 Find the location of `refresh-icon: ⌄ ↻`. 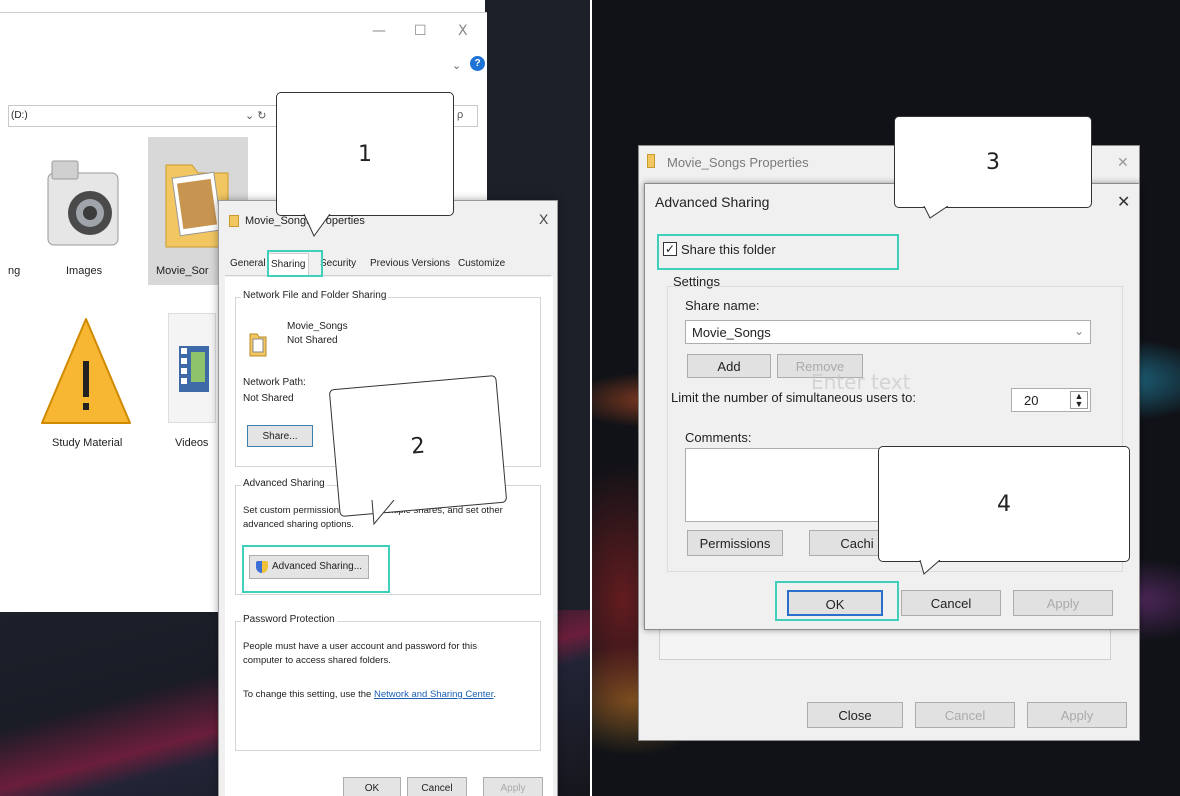

refresh-icon: ⌄ ↻ is located at coordinates (256, 115).